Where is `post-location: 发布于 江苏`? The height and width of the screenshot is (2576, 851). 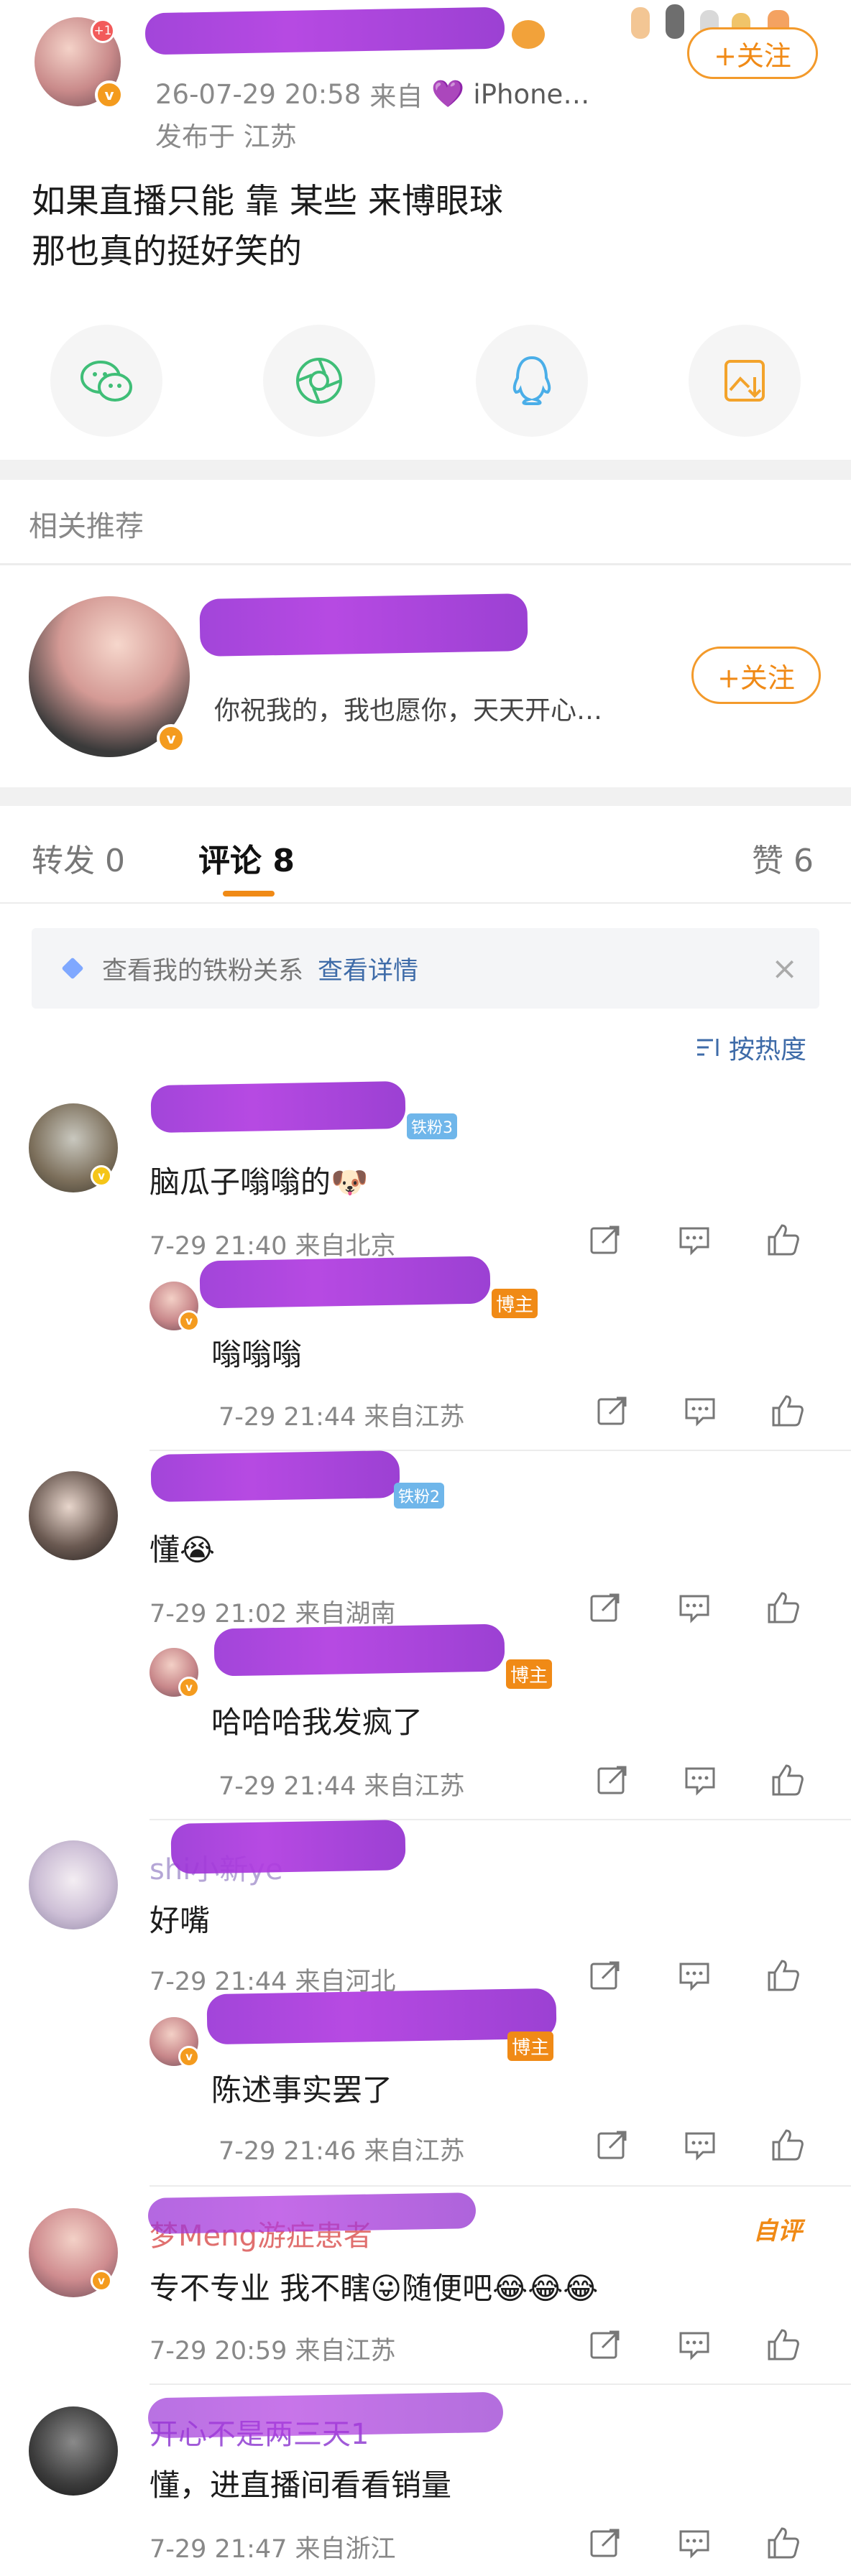
post-location: 发布于 江苏 is located at coordinates (226, 136).